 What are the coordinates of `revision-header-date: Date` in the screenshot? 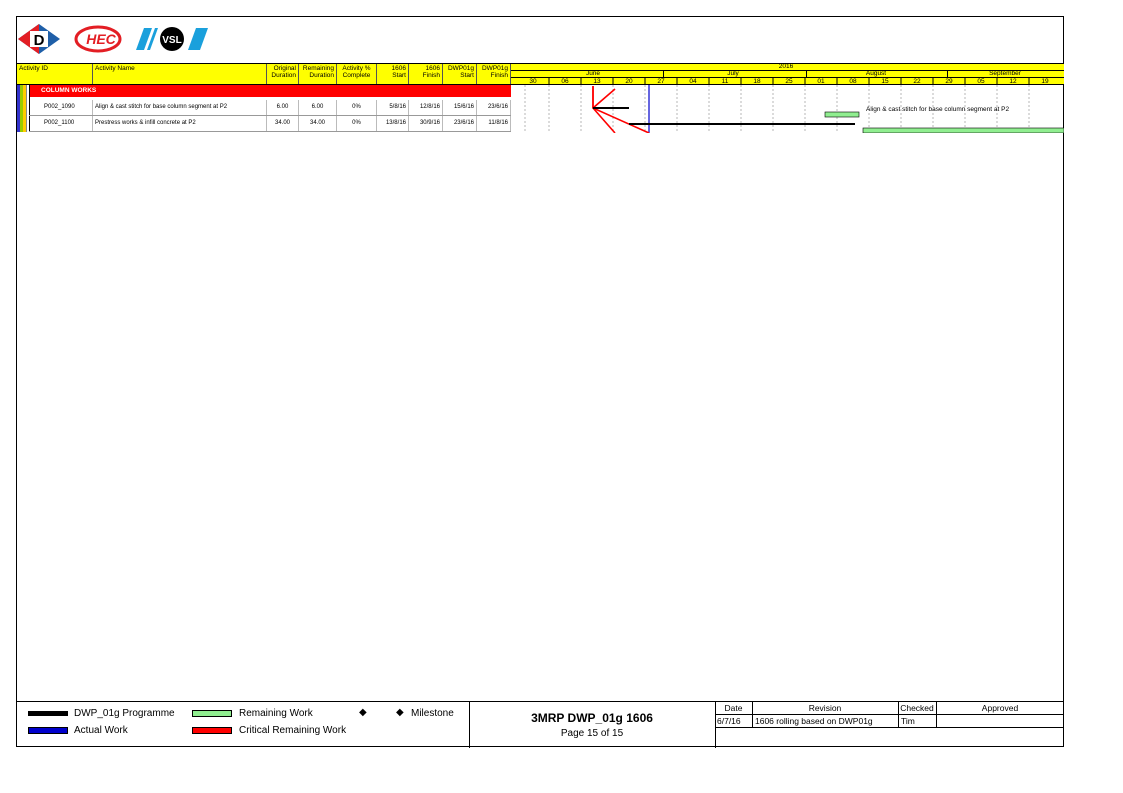 It's located at (733, 708).